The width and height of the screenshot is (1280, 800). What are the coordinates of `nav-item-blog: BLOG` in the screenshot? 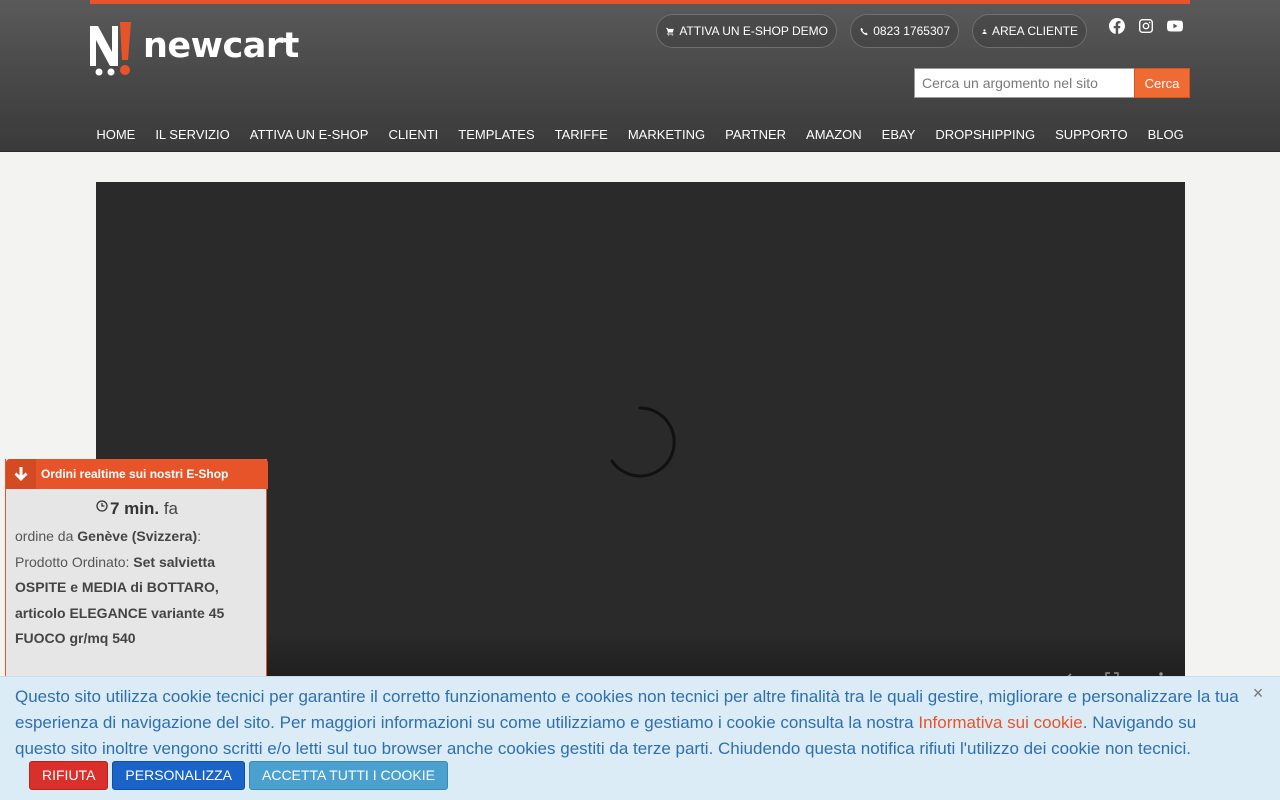 It's located at (1166, 135).